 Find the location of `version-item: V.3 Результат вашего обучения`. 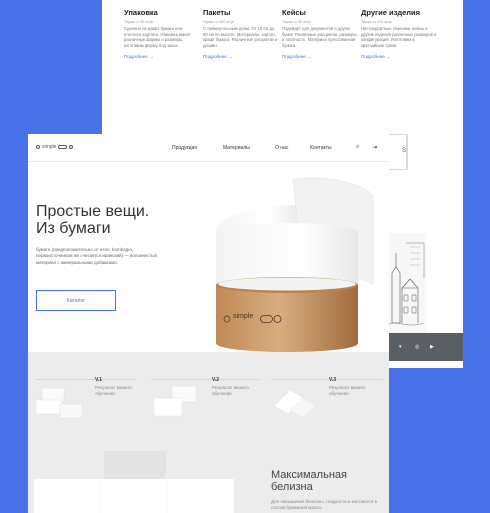

version-item: V.3 Результат вашего обучения is located at coordinates (354, 387).